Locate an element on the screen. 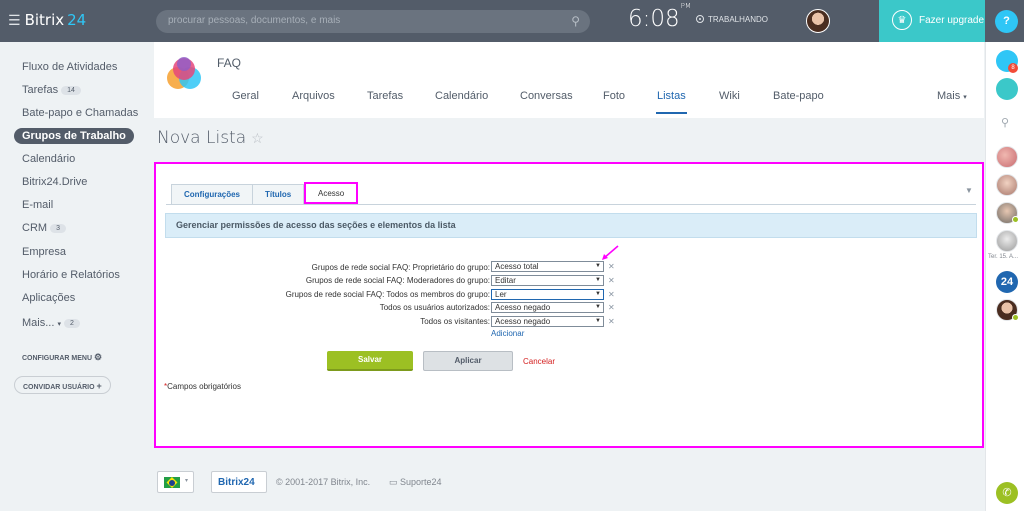 This screenshot has width=1024, height=511. menu-item-crm: CRM 3 is located at coordinates (44, 228).